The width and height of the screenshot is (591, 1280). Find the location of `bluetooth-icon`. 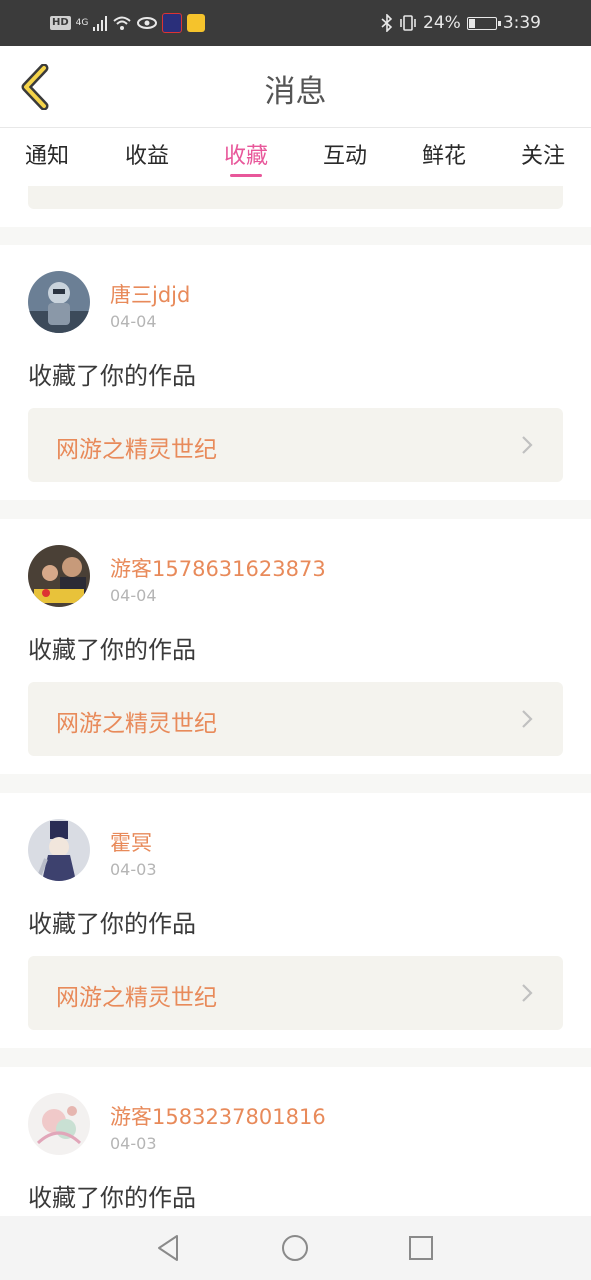

bluetooth-icon is located at coordinates (387, 23).